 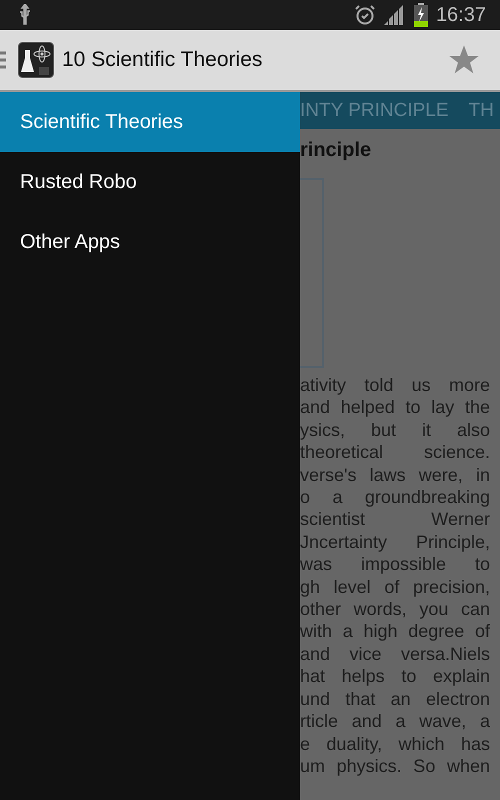 What do you see at coordinates (395, 676) in the screenshot?
I see `article-text-line: hat helps to explain` at bounding box center [395, 676].